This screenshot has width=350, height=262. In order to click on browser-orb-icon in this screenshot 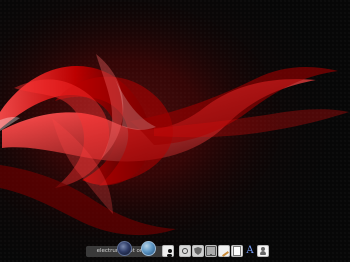, I will do `click(148, 248)`.